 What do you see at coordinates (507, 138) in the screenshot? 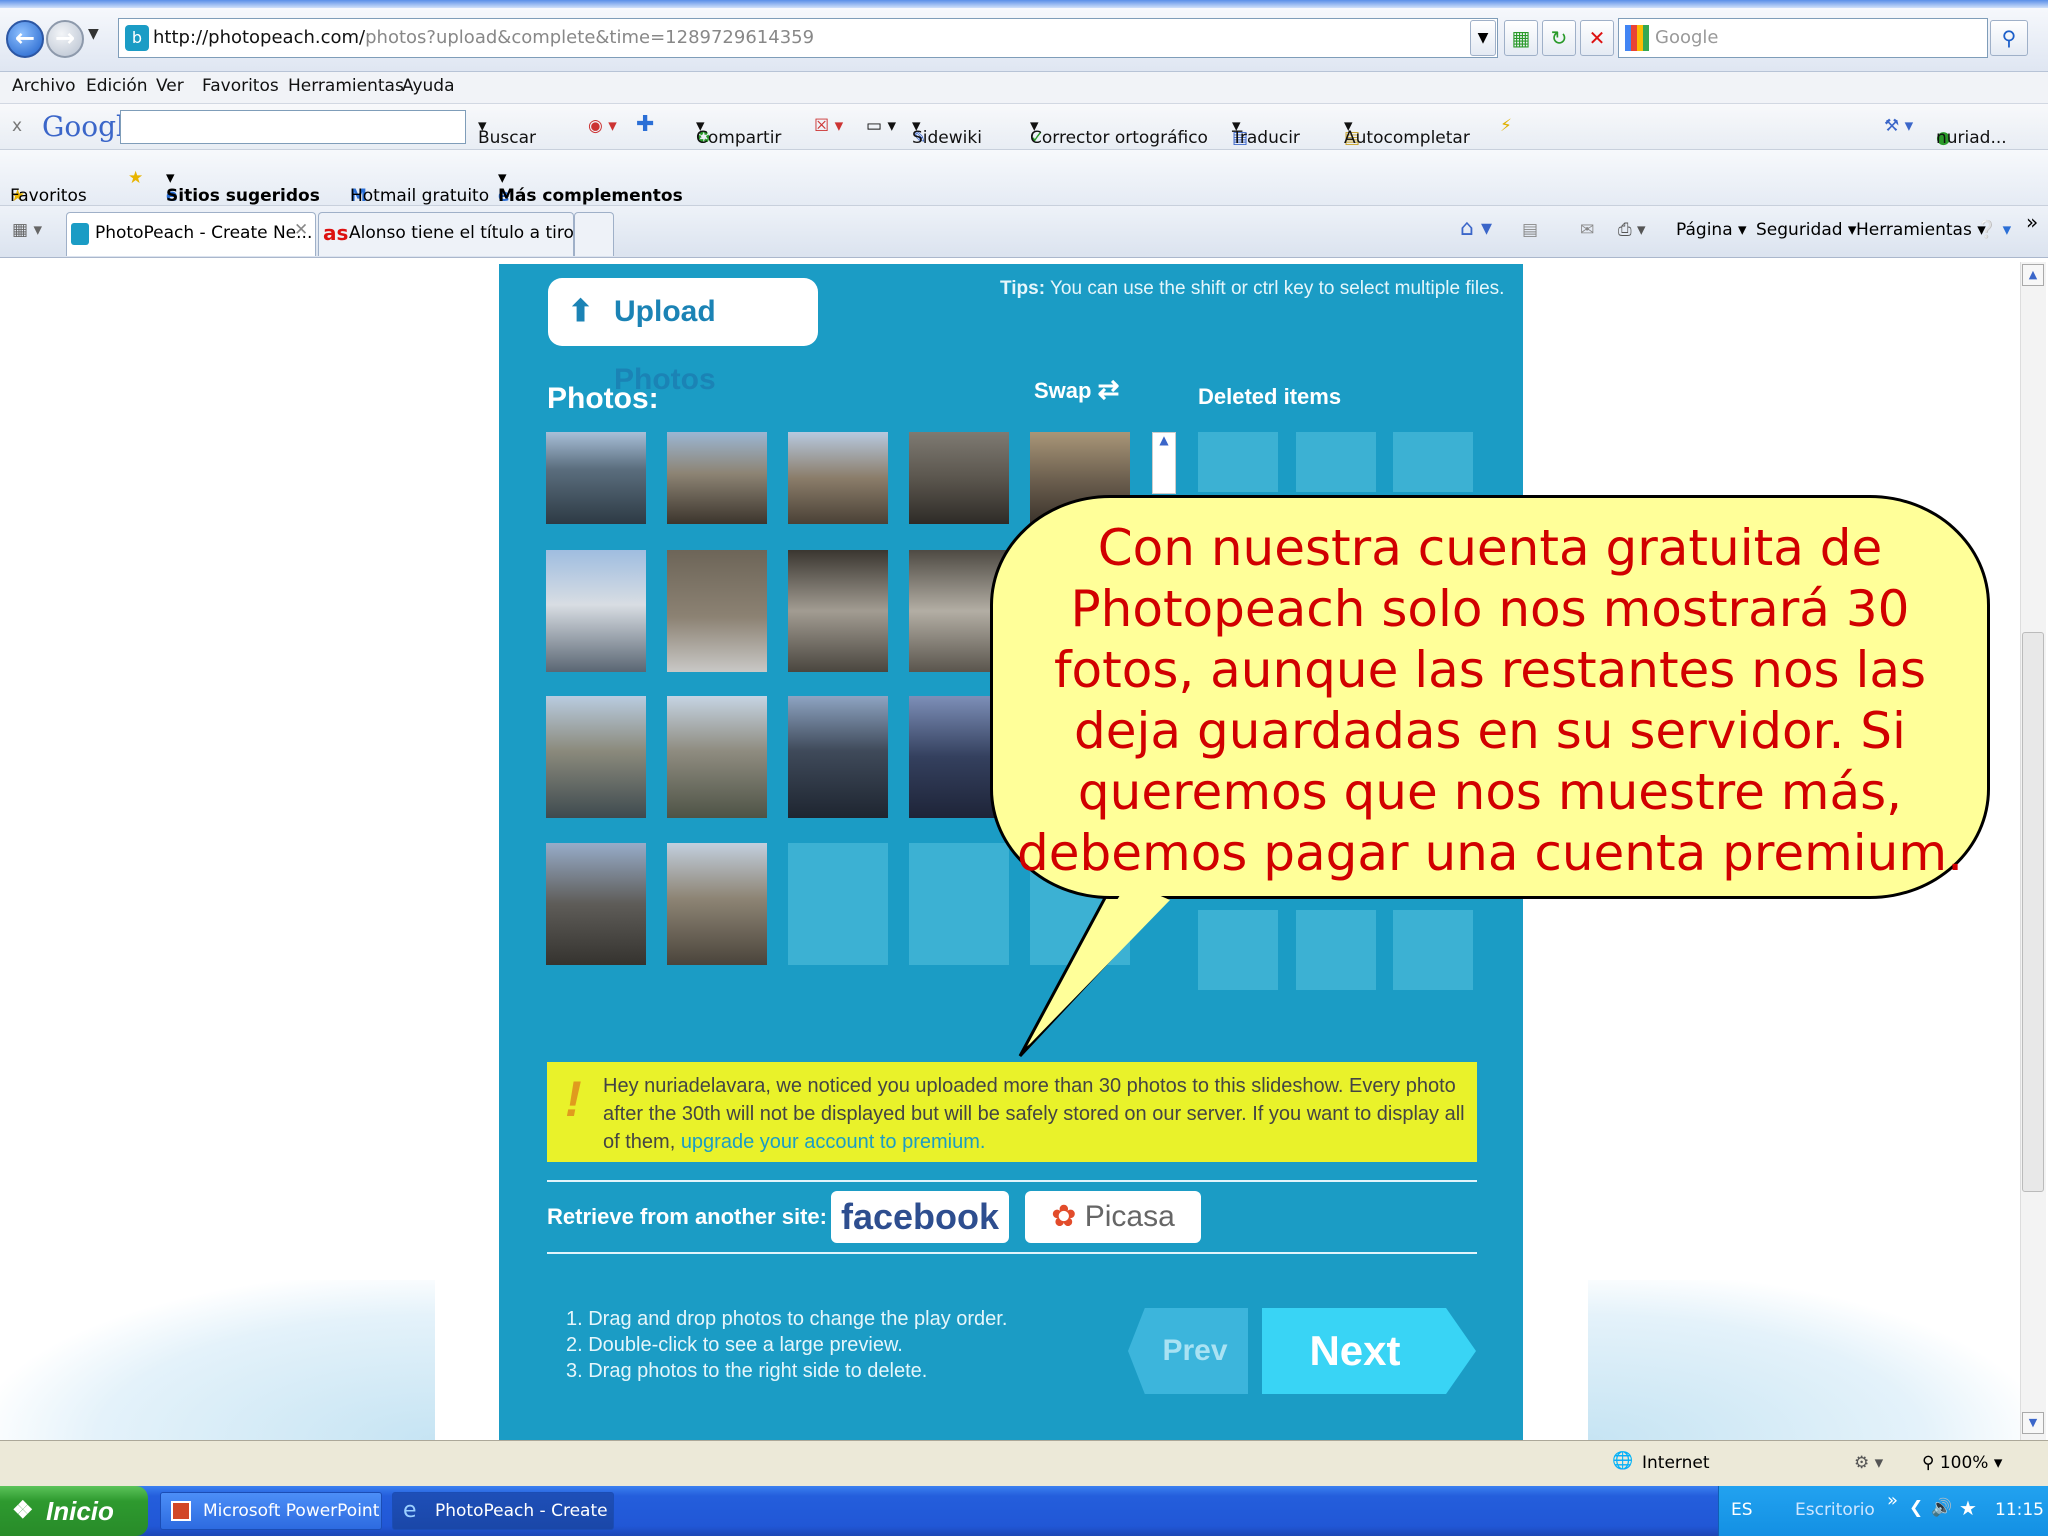
I see `buscar-label: Buscar` at bounding box center [507, 138].